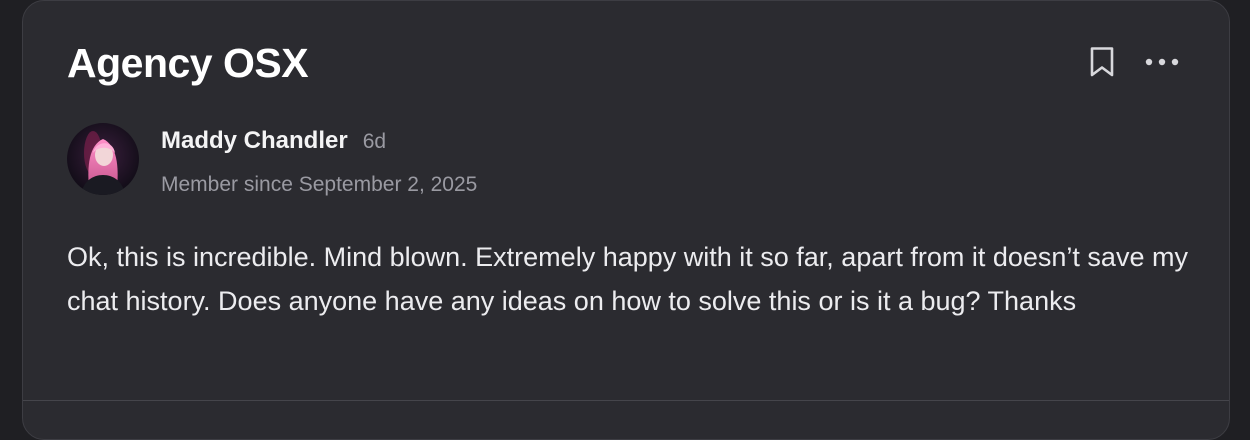 Image resolution: width=1250 pixels, height=440 pixels. What do you see at coordinates (188, 63) in the screenshot?
I see `post-title: Agency OSX` at bounding box center [188, 63].